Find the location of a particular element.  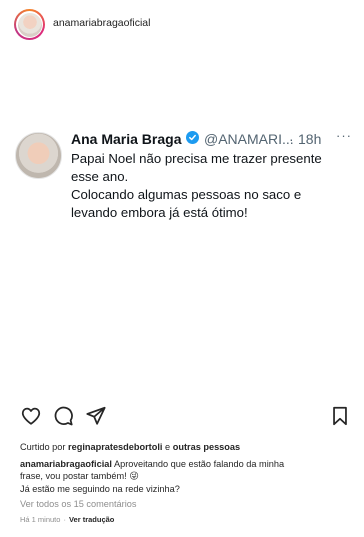

caption-author: anamariabragaoficial is located at coordinates (66, 464).